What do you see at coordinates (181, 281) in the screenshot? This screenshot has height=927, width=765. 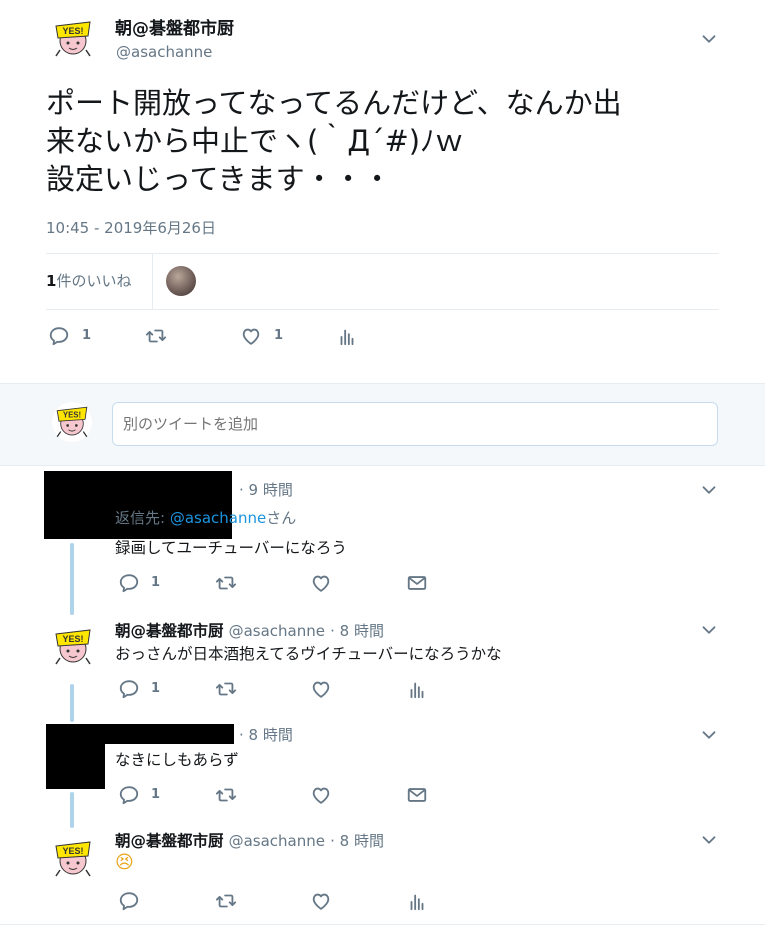 I see `liker-avatar` at bounding box center [181, 281].